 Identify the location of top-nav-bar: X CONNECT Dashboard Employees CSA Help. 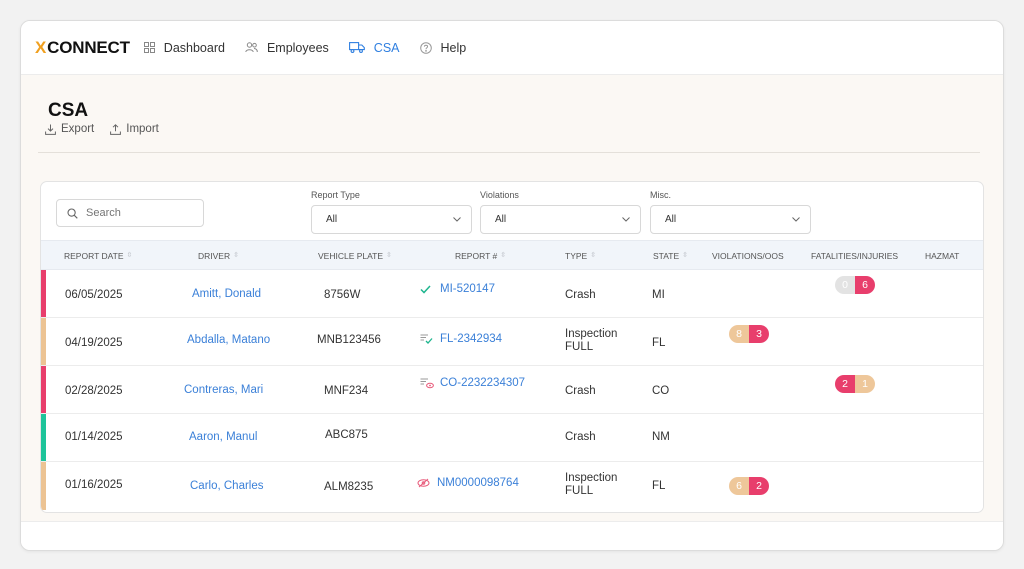
(512, 48).